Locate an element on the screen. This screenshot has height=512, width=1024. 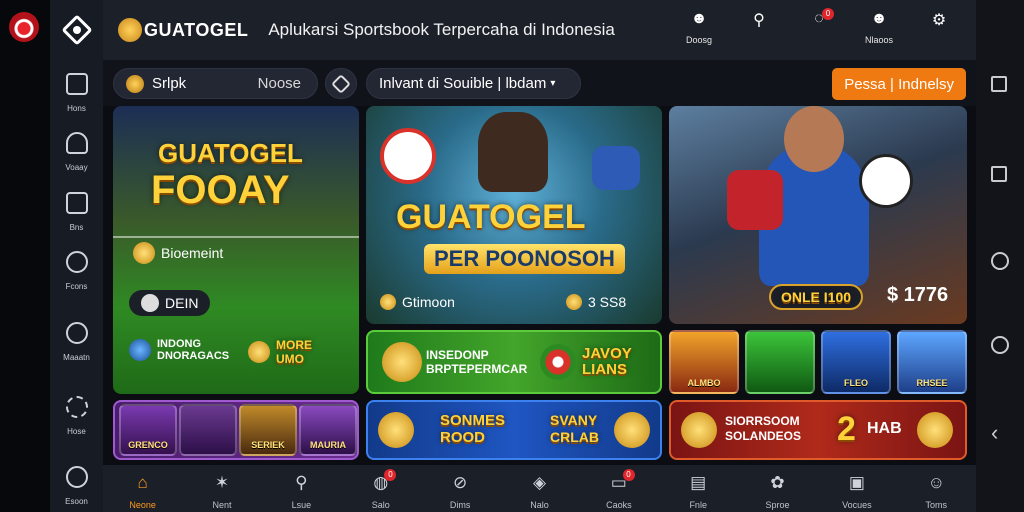
header-person: ☻ Doosg is located at coordinates (699, 29).